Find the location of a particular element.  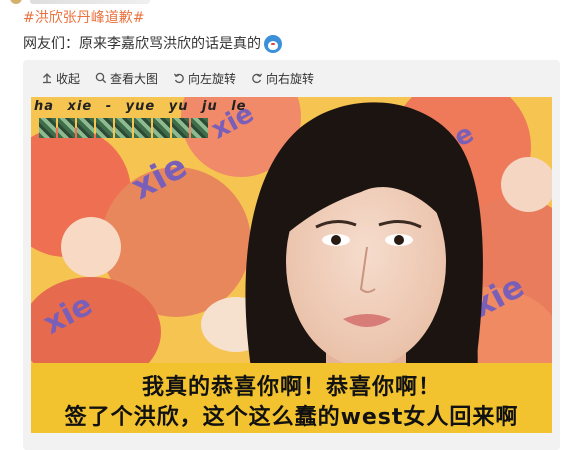

avatar is located at coordinates (16, 2).